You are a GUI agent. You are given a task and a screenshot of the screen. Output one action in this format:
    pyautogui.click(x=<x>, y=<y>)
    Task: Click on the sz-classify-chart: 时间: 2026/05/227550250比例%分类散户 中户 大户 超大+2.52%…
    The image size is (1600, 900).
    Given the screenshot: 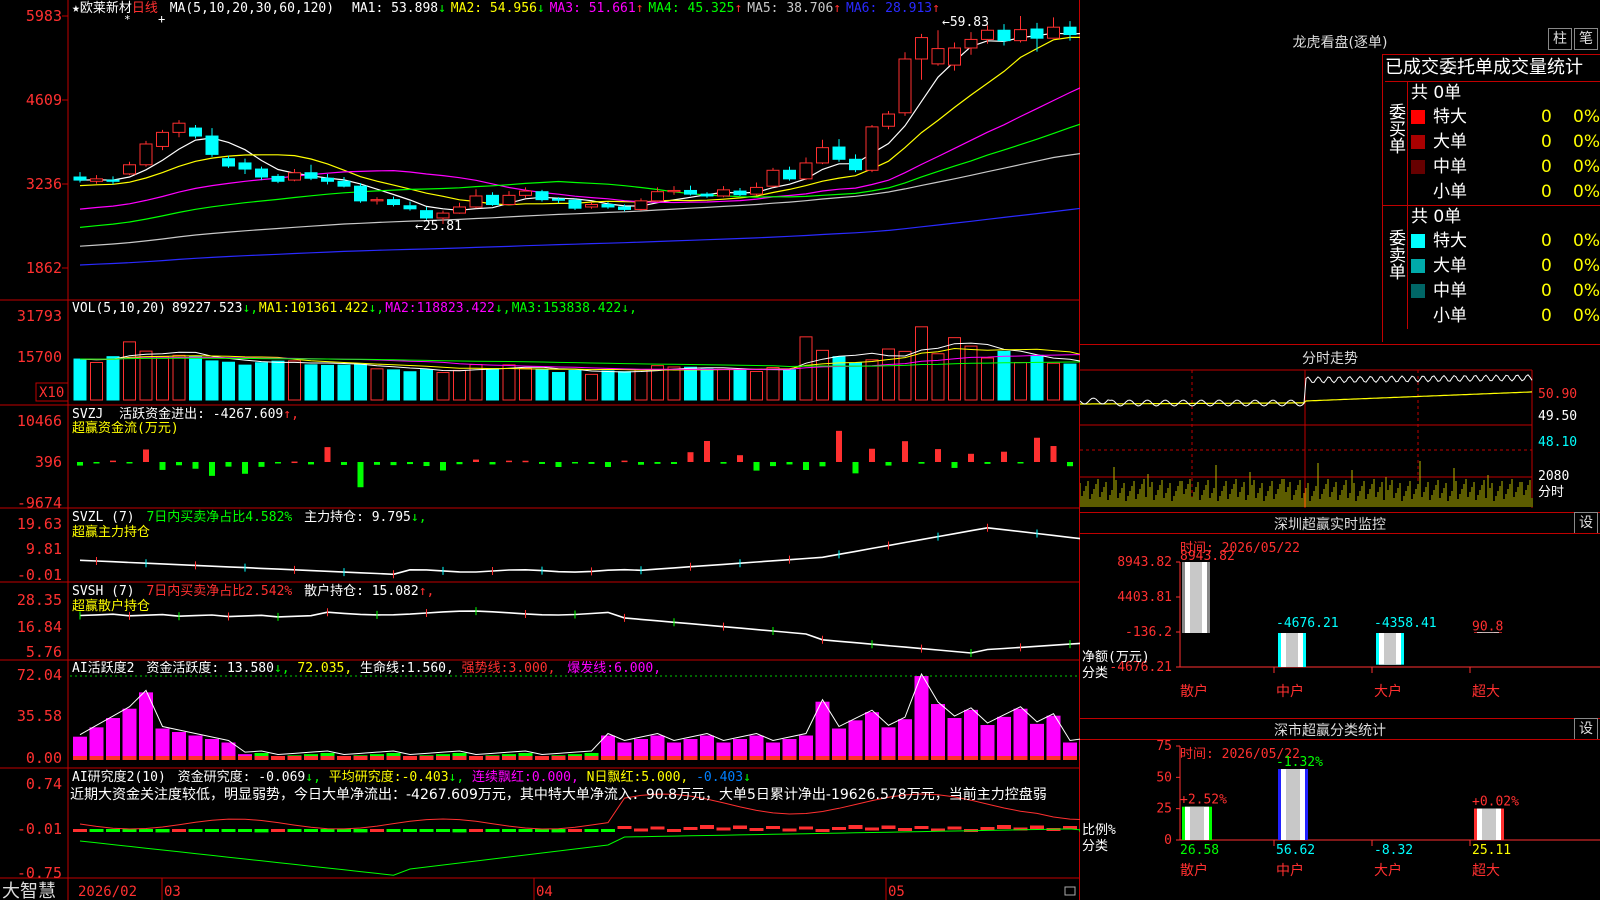 What is the action you would take?
    pyautogui.click(x=1340, y=820)
    